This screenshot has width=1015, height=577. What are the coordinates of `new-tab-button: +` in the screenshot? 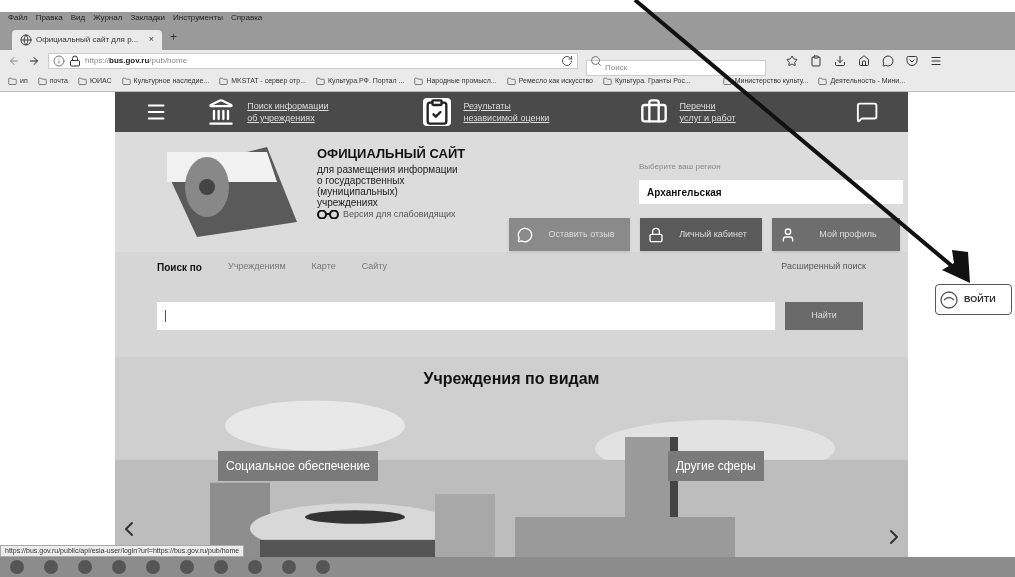 It's located at (173, 37).